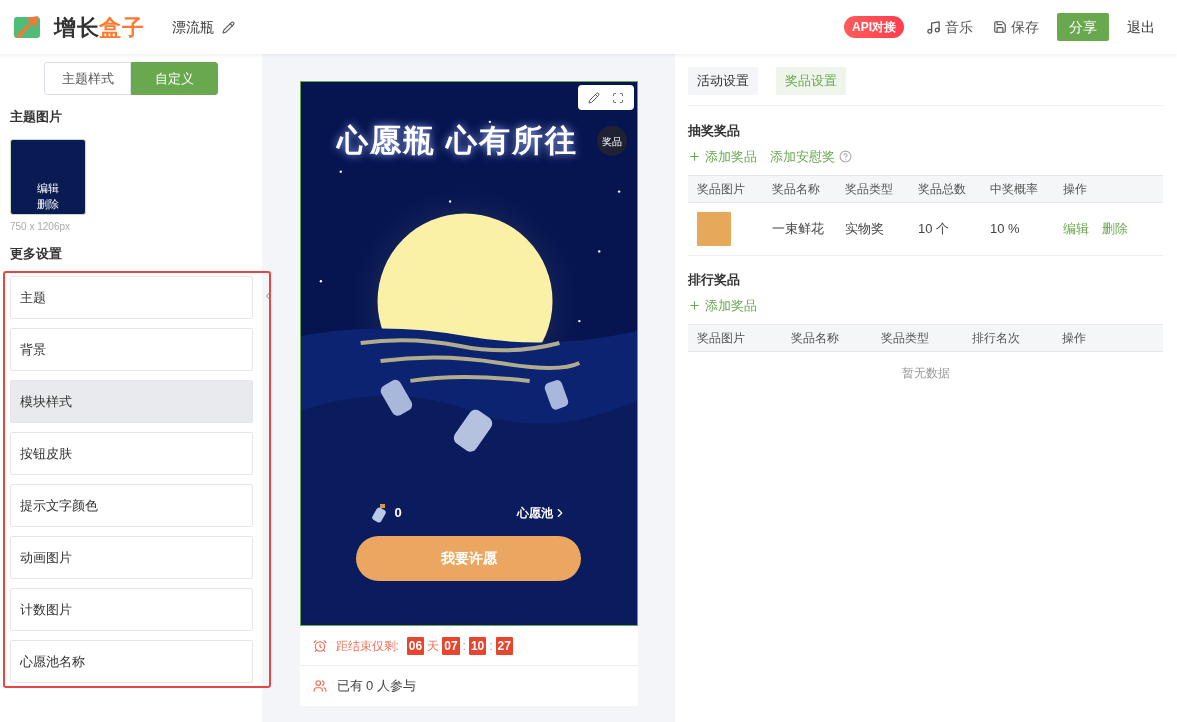 The width and height of the screenshot is (1177, 722). Describe the element at coordinates (1014, 189) in the screenshot. I see `column-header: 中奖概率` at that location.